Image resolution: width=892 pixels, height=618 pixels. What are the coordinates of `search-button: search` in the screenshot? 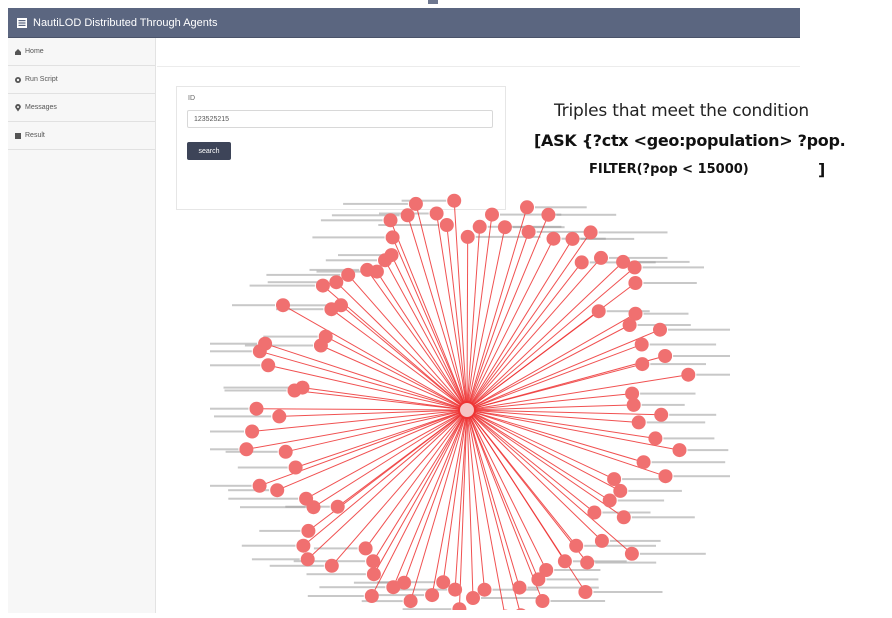 It's located at (209, 151).